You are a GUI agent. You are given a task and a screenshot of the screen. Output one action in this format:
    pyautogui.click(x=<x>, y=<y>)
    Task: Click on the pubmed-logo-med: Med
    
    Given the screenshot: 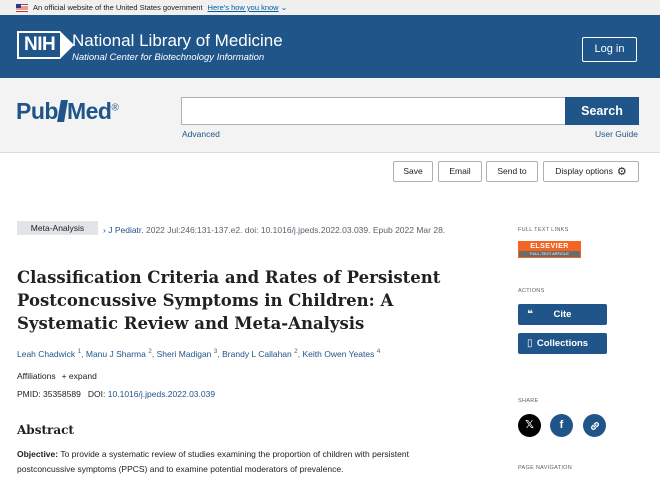 What is the action you would take?
    pyautogui.click(x=89, y=111)
    